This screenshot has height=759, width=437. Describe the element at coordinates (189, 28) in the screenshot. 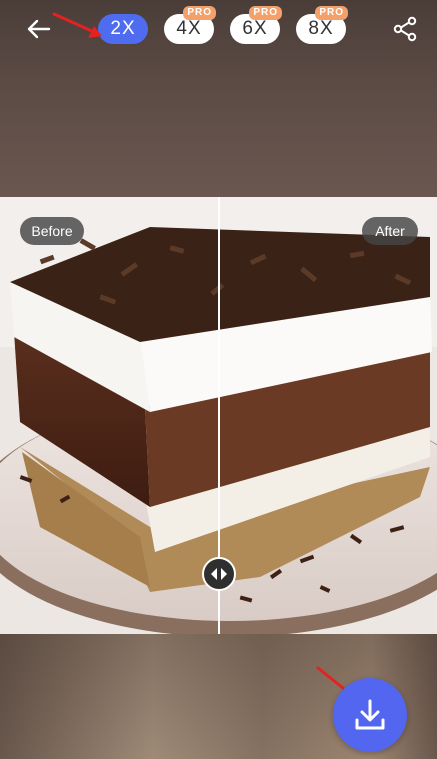

I see `scale-4x-label: 4X` at that location.